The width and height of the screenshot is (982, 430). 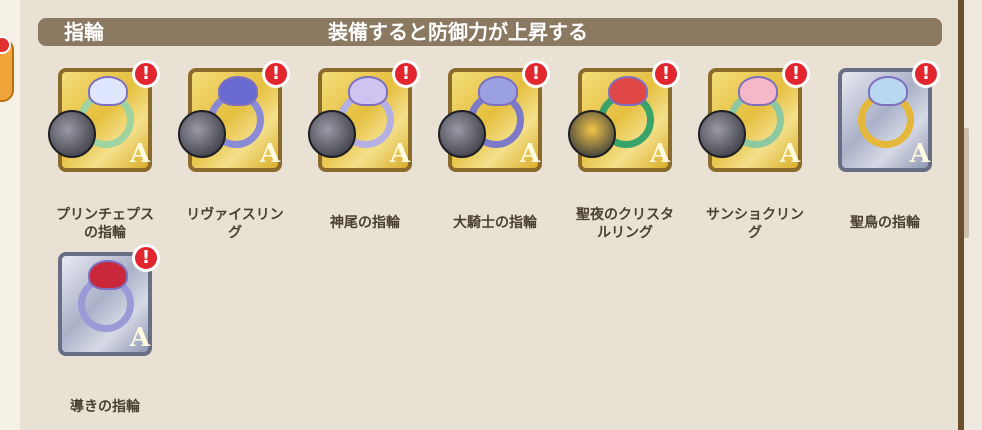 I want to click on category-description: 装備すると防御力が上昇する, so click(x=458, y=32).